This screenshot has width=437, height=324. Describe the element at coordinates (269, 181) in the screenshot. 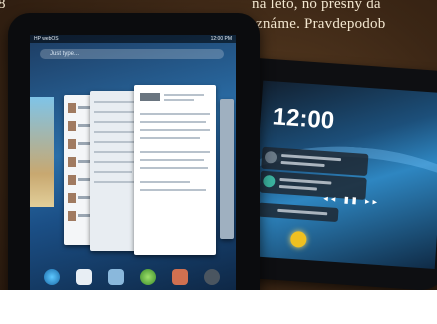

I see `music-icon` at that location.